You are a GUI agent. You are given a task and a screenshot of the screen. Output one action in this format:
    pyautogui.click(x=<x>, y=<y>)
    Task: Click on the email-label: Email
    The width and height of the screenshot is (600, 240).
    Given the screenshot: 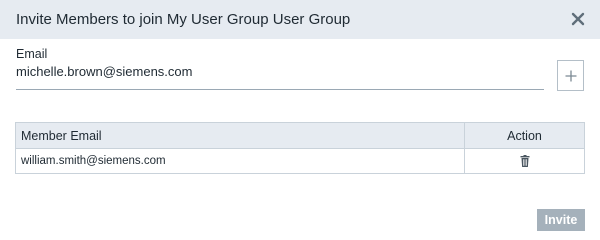 What is the action you would take?
    pyautogui.click(x=32, y=54)
    